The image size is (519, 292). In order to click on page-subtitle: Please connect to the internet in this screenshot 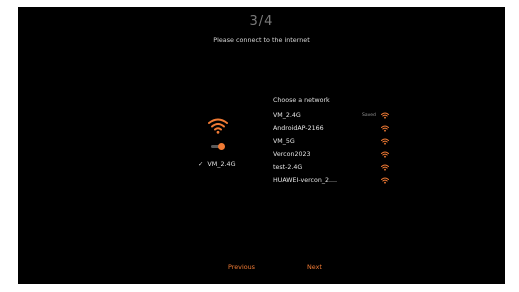, I will do `click(261, 40)`.